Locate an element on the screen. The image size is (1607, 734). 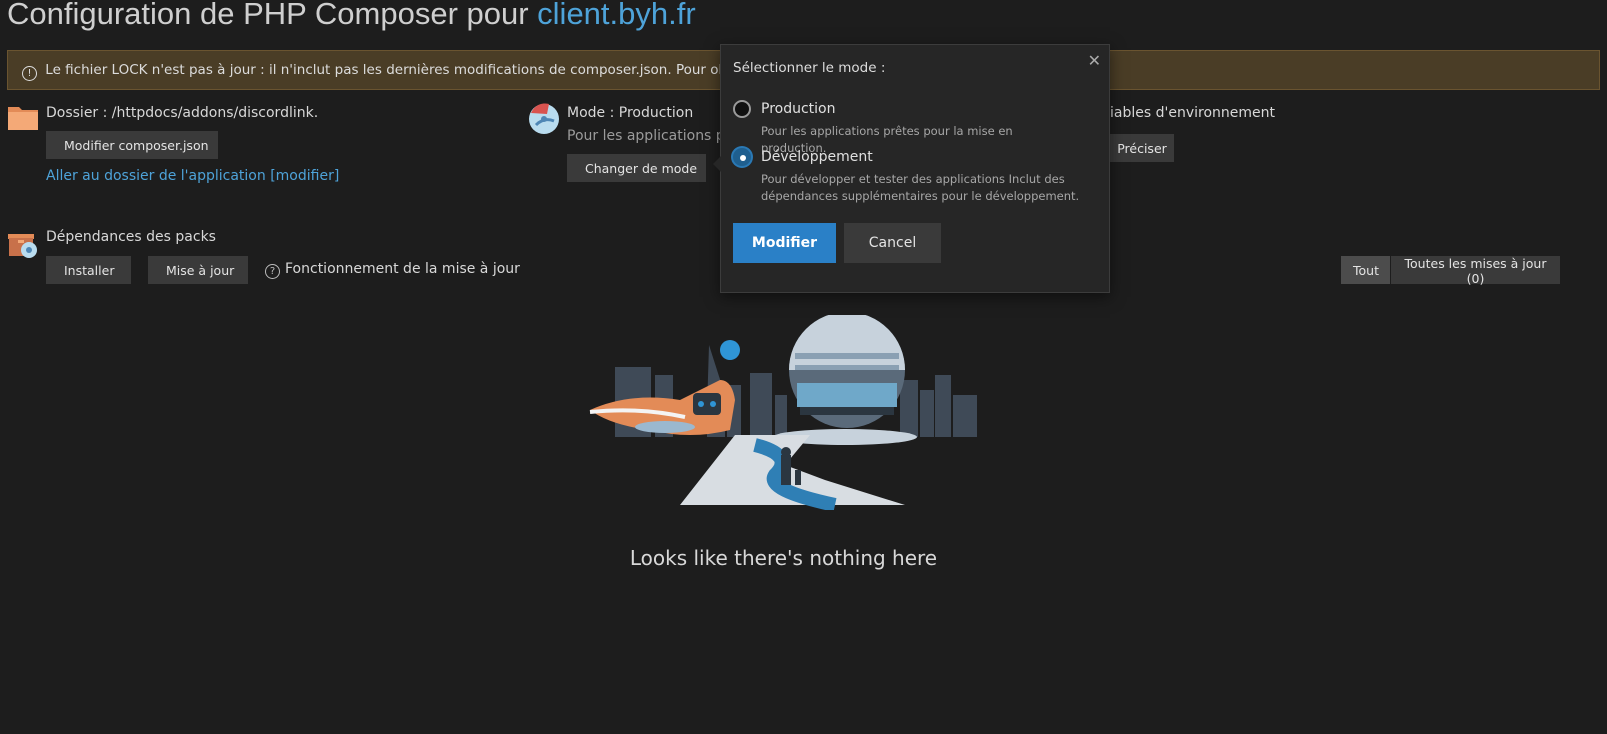
domain-link: client.byh.fr is located at coordinates (616, 15).